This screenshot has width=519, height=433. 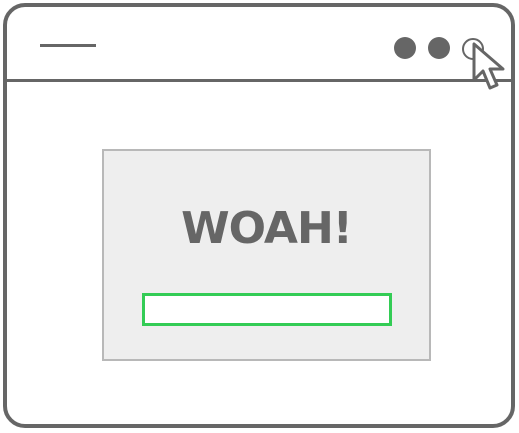 I want to click on dialog-title: WOAH!, so click(x=267, y=228).